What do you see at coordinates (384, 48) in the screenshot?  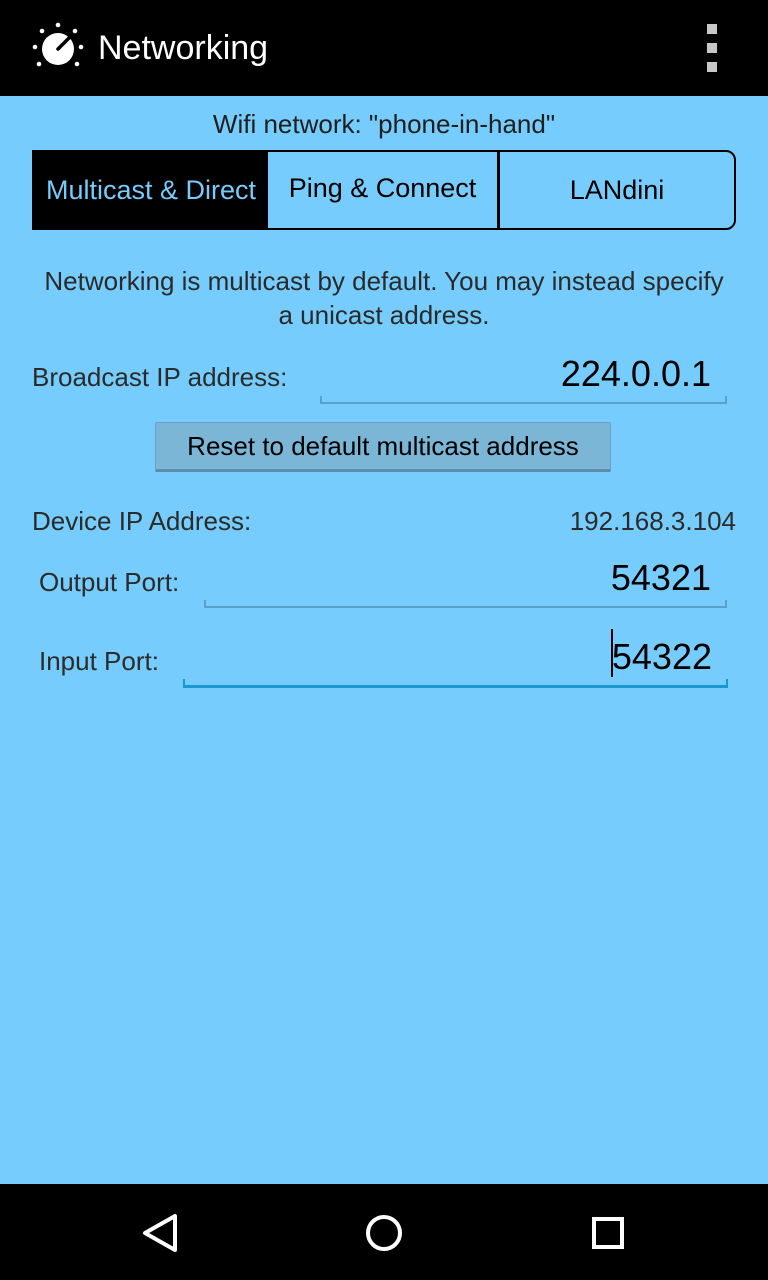 I see `action-bar: Networking` at bounding box center [384, 48].